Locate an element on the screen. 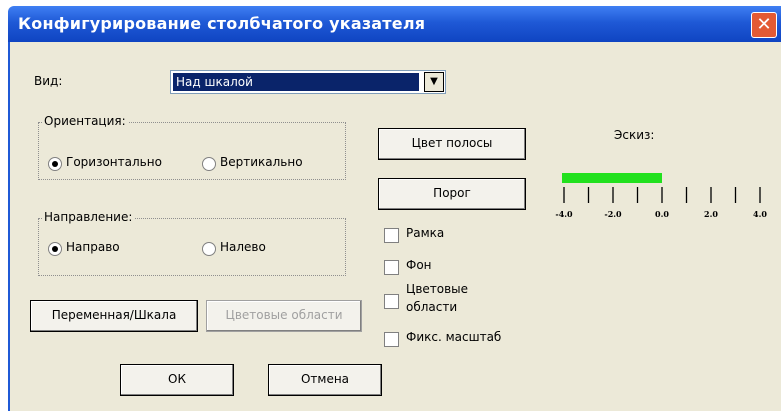  background-checkbox is located at coordinates (391, 267).